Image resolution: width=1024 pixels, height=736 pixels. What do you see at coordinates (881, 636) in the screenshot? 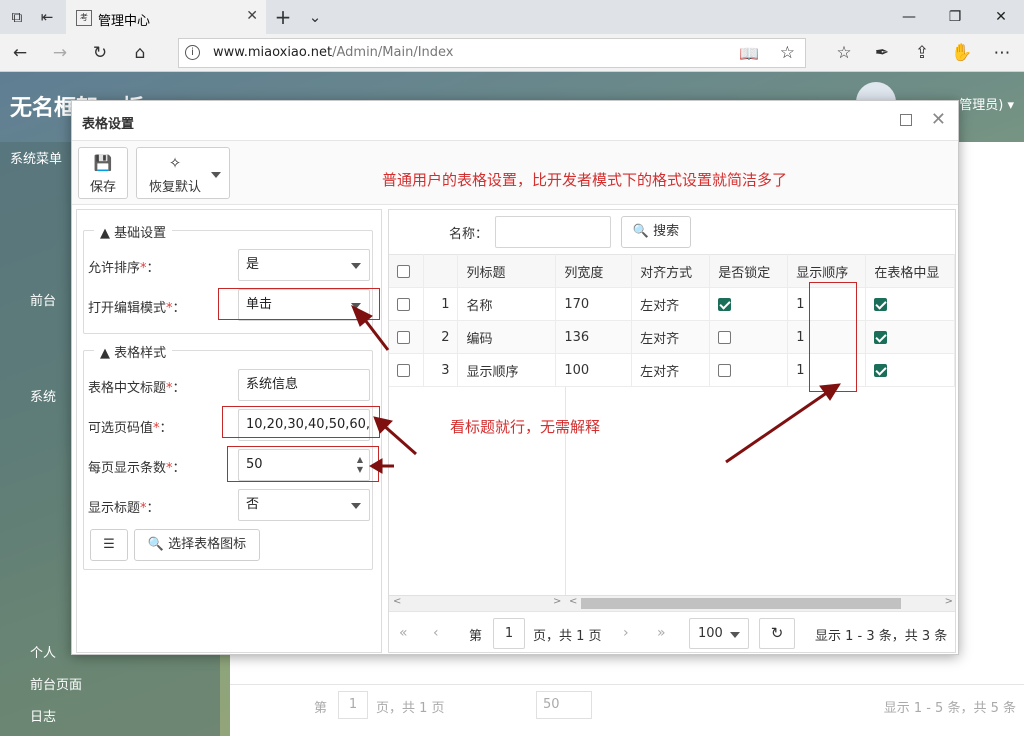
I see `pager-summary: 显示 1 - 3 条，共 3 条` at bounding box center [881, 636].